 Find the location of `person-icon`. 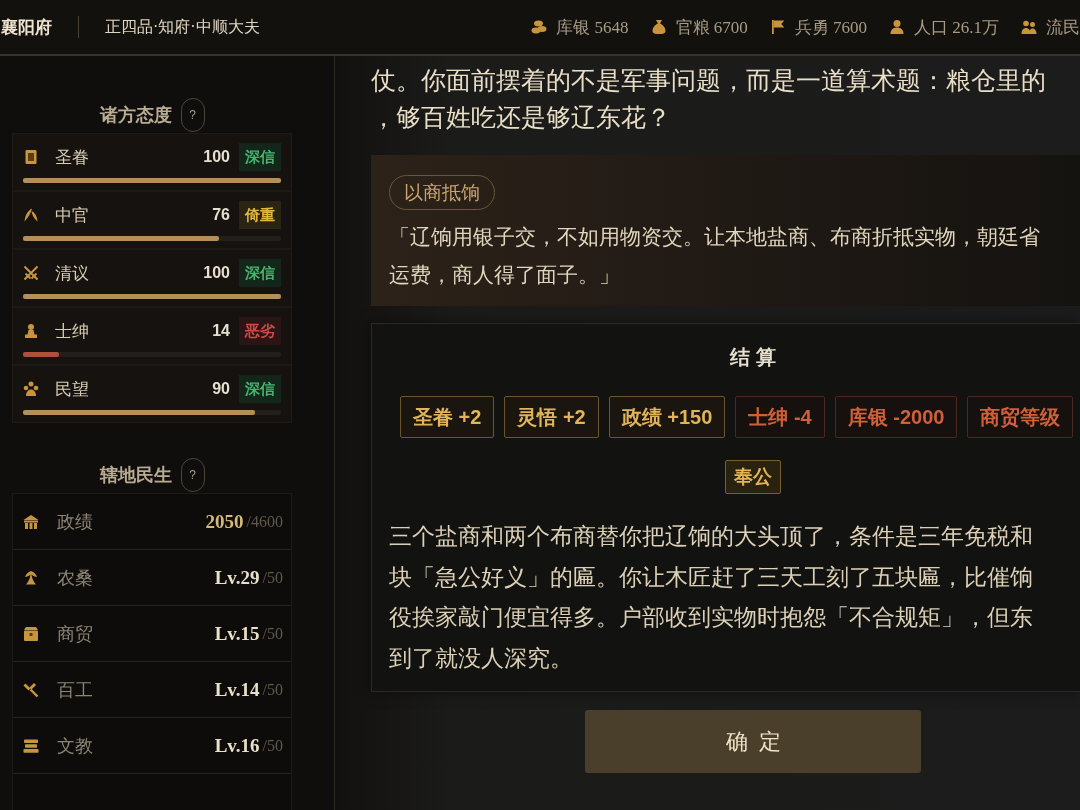

person-icon is located at coordinates (897, 27).